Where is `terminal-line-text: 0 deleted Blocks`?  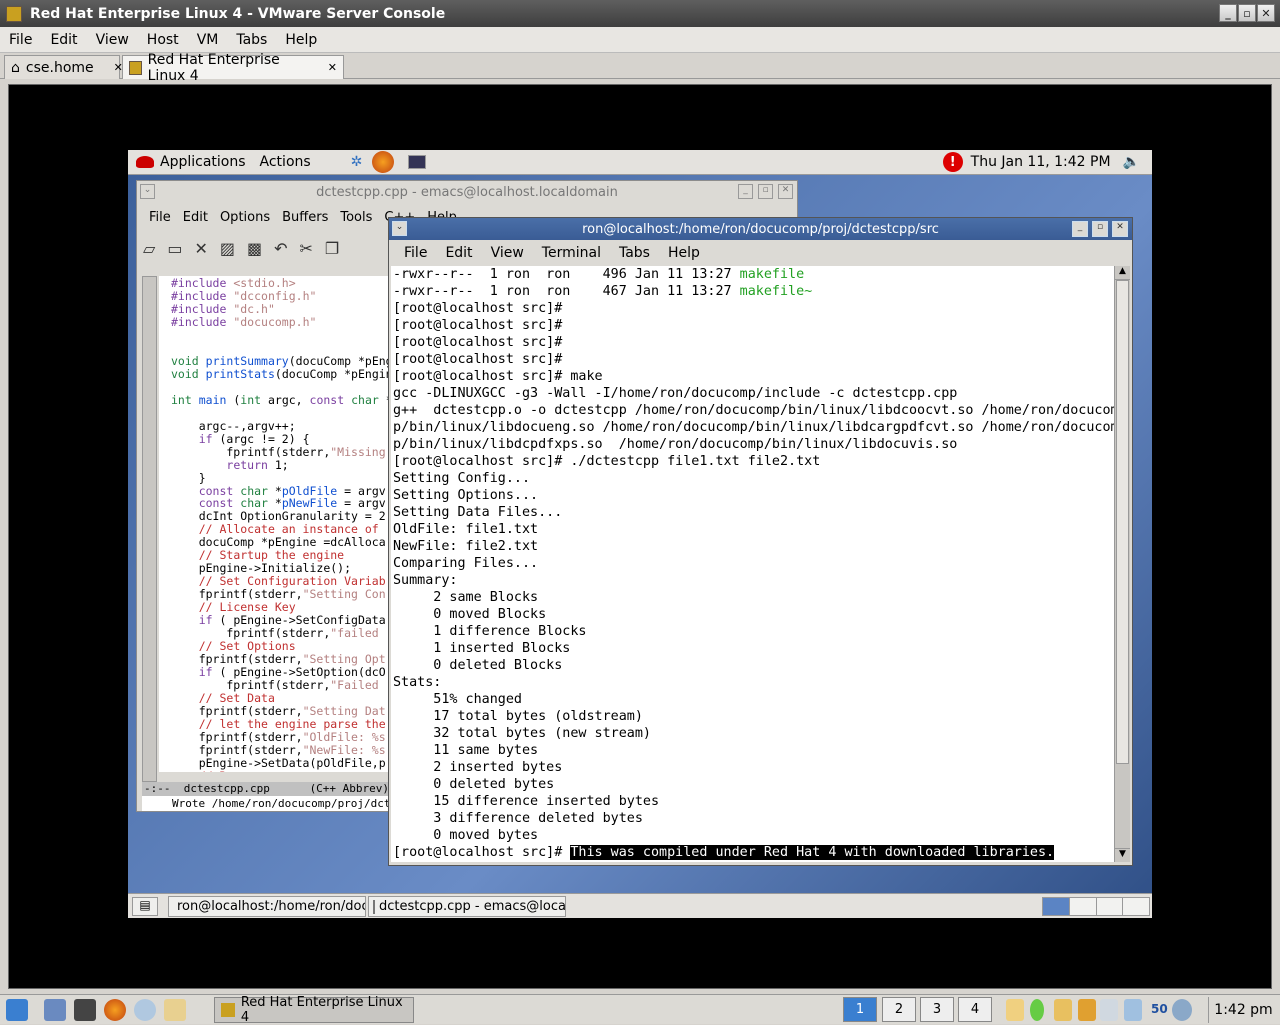
terminal-line-text: 0 deleted Blocks is located at coordinates (478, 665).